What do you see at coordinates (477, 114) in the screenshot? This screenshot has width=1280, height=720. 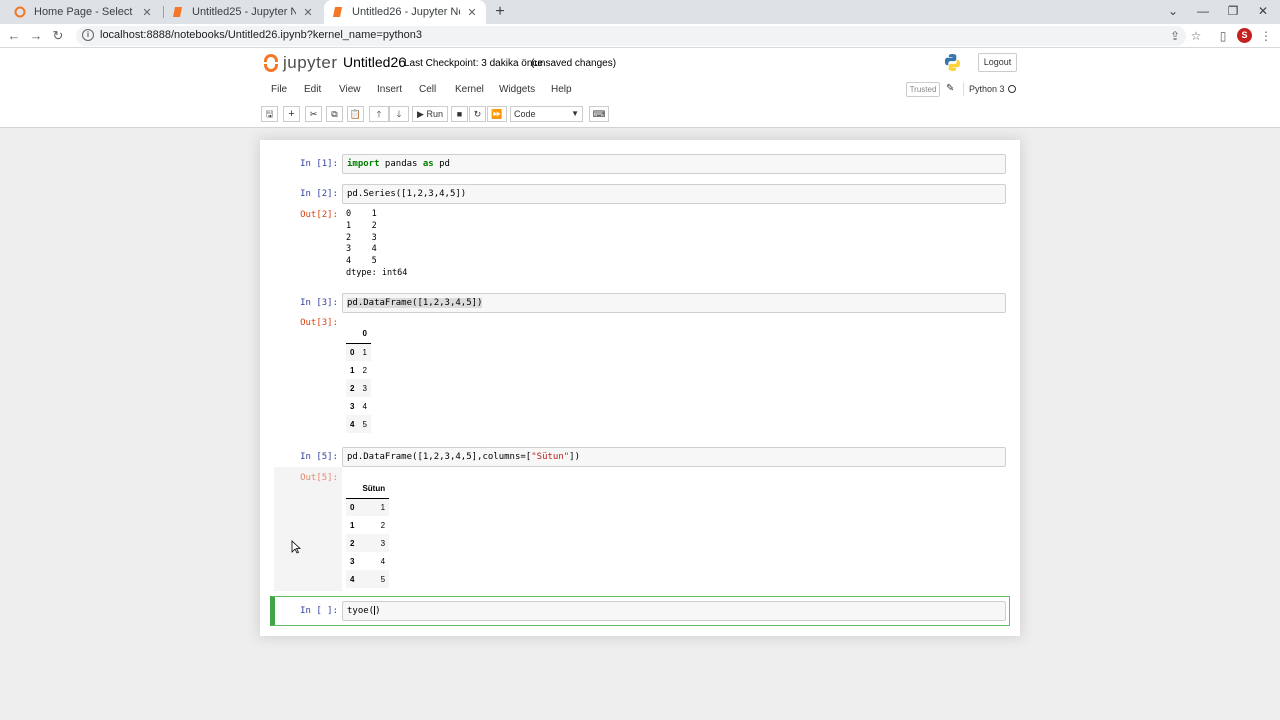 I see `restart-kernel-icon: ↻` at bounding box center [477, 114].